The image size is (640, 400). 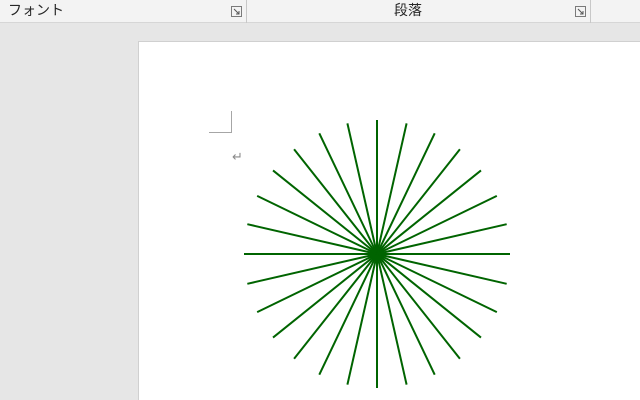 I want to click on ribbon-group-paragraph: 段落, so click(x=419, y=11).